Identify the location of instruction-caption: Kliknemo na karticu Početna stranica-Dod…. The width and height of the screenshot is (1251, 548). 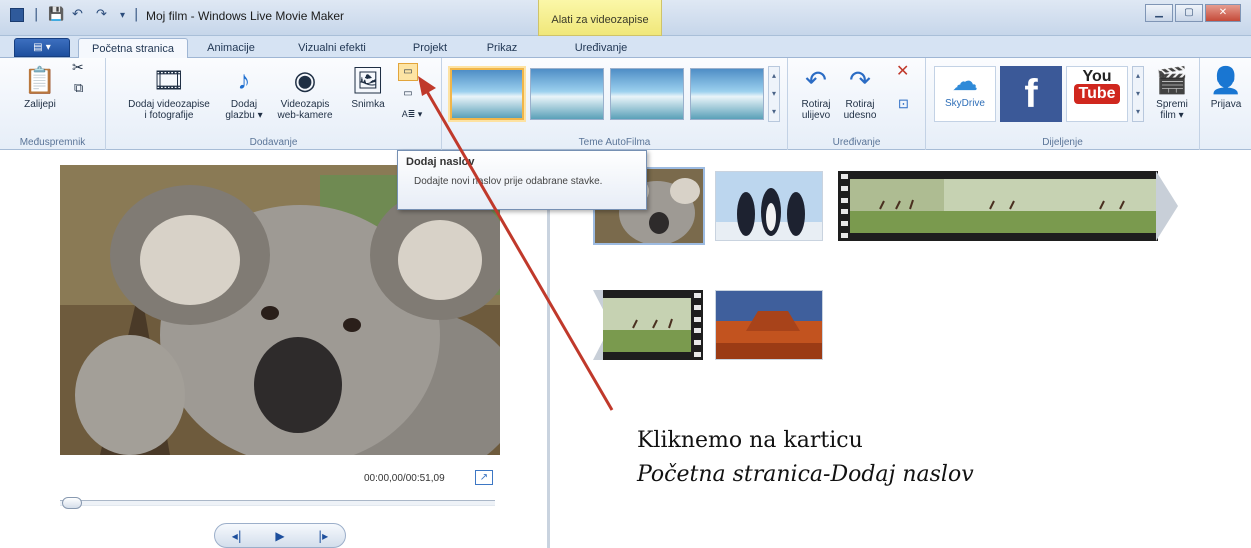
(805, 458).